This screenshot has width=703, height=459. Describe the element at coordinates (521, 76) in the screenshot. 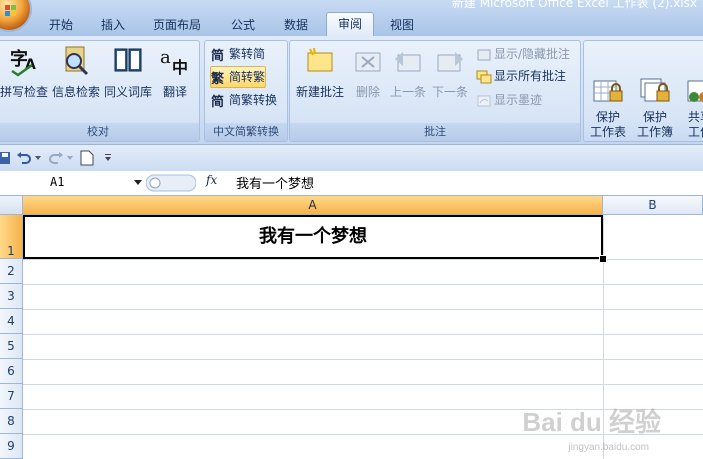

I see `show-all-comments-button: 显示所有批注` at that location.